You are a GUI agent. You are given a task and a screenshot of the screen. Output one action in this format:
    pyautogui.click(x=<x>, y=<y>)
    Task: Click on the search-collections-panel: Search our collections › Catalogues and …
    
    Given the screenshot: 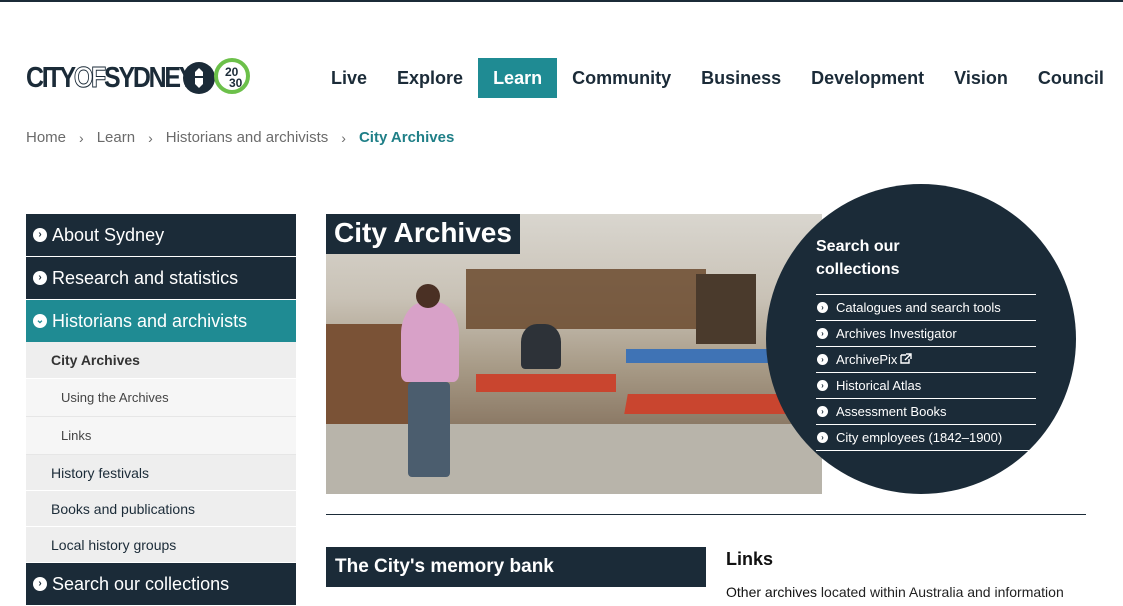 What is the action you would take?
    pyautogui.click(x=921, y=339)
    